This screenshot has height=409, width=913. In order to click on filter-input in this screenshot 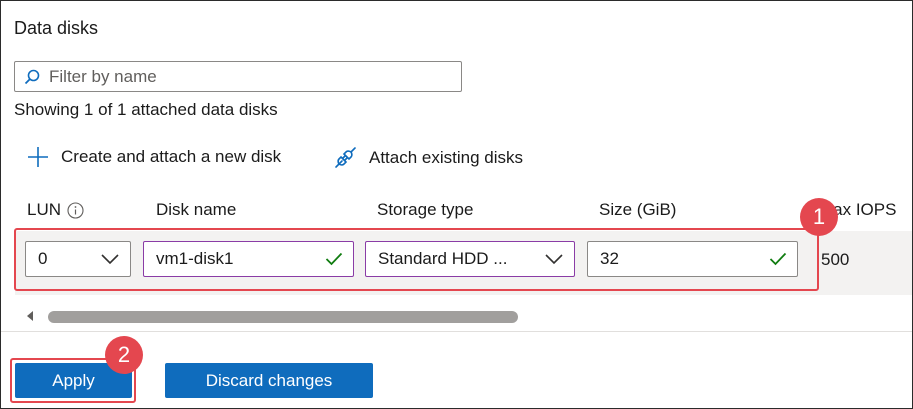, I will do `click(239, 76)`.